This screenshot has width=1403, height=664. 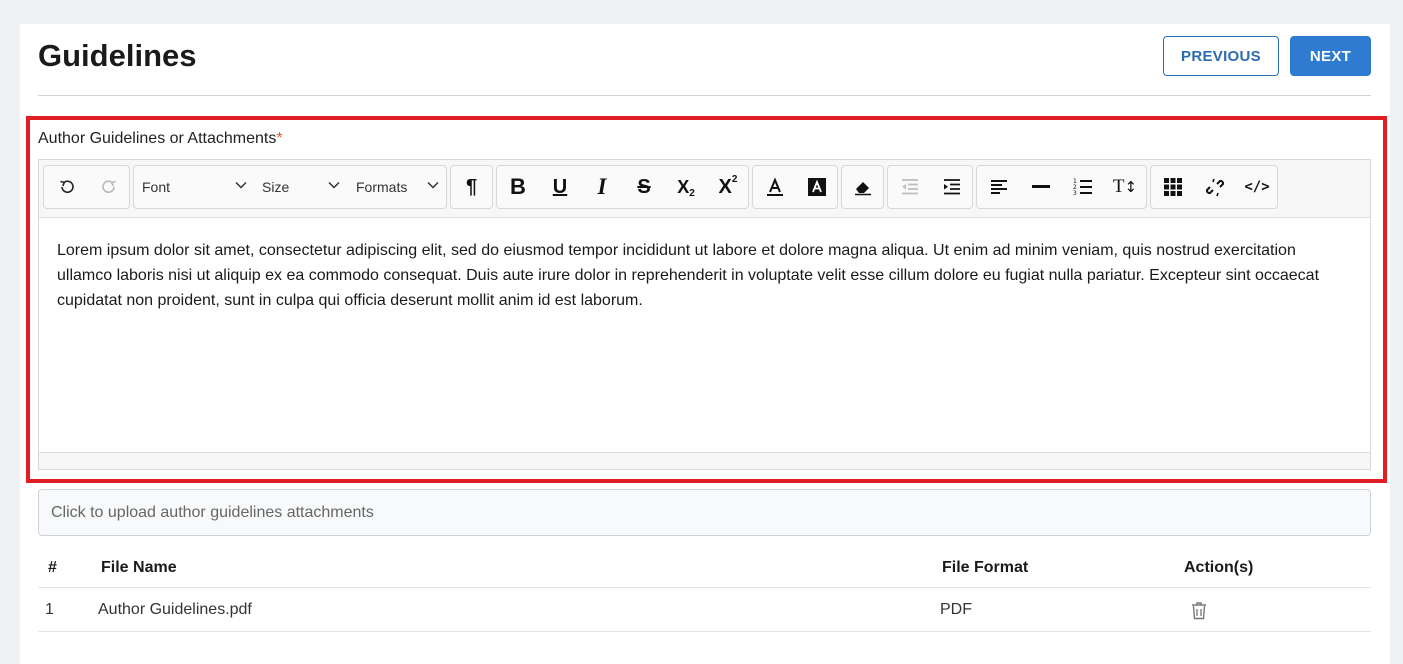 What do you see at coordinates (817, 187) in the screenshot?
I see `highlight-color-icon` at bounding box center [817, 187].